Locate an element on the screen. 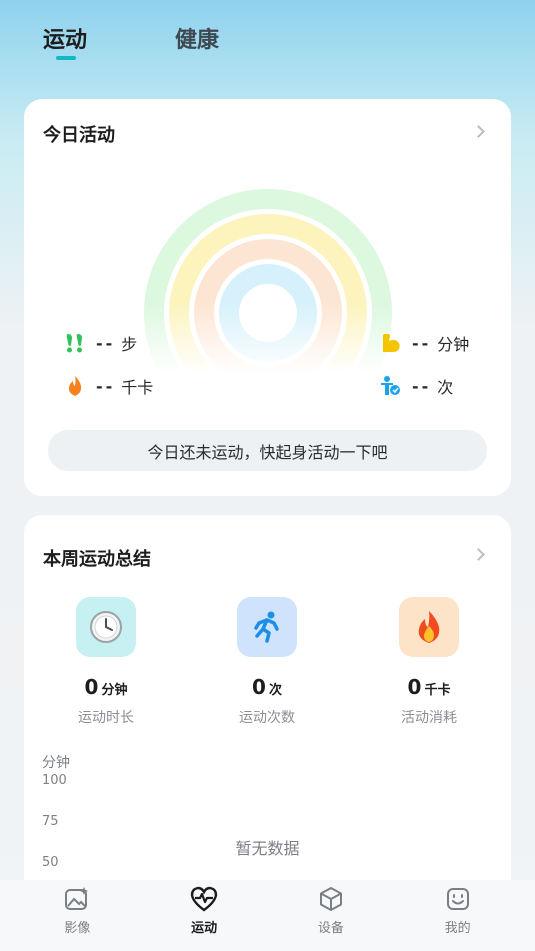 This screenshot has height=951, width=535. summary-duration-unit: 分钟 is located at coordinates (114, 690).